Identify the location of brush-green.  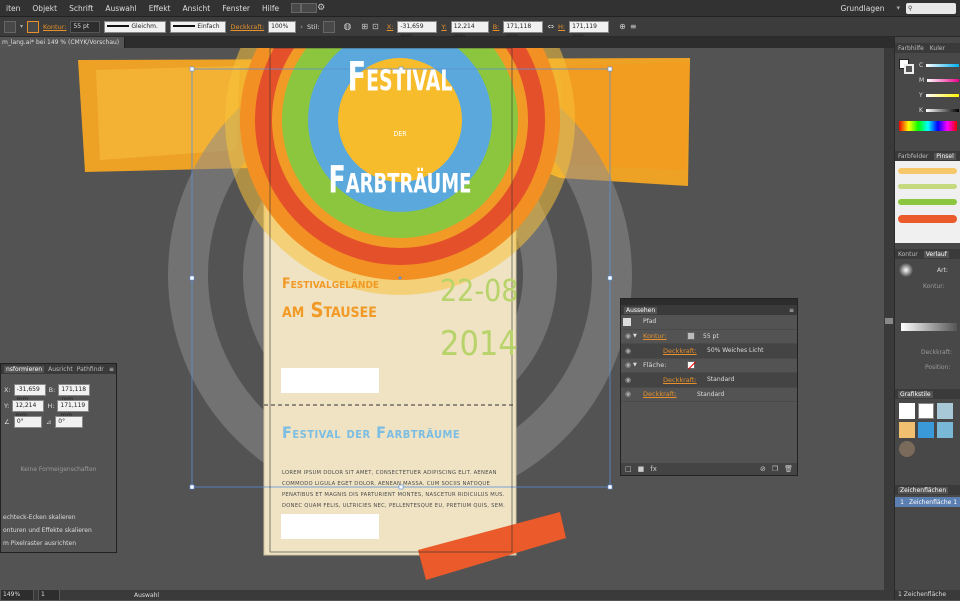
(927, 202).